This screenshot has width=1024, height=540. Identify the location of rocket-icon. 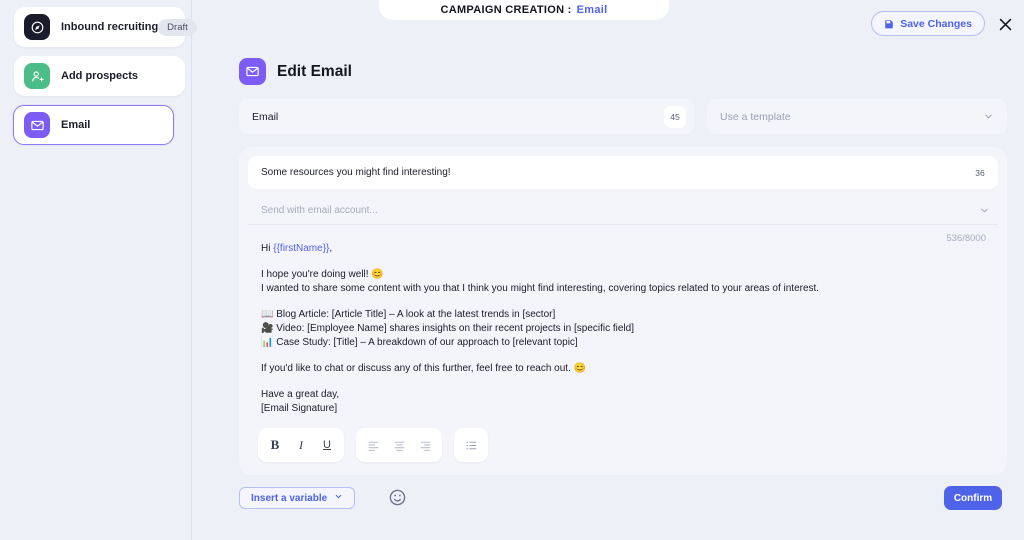
(37, 27).